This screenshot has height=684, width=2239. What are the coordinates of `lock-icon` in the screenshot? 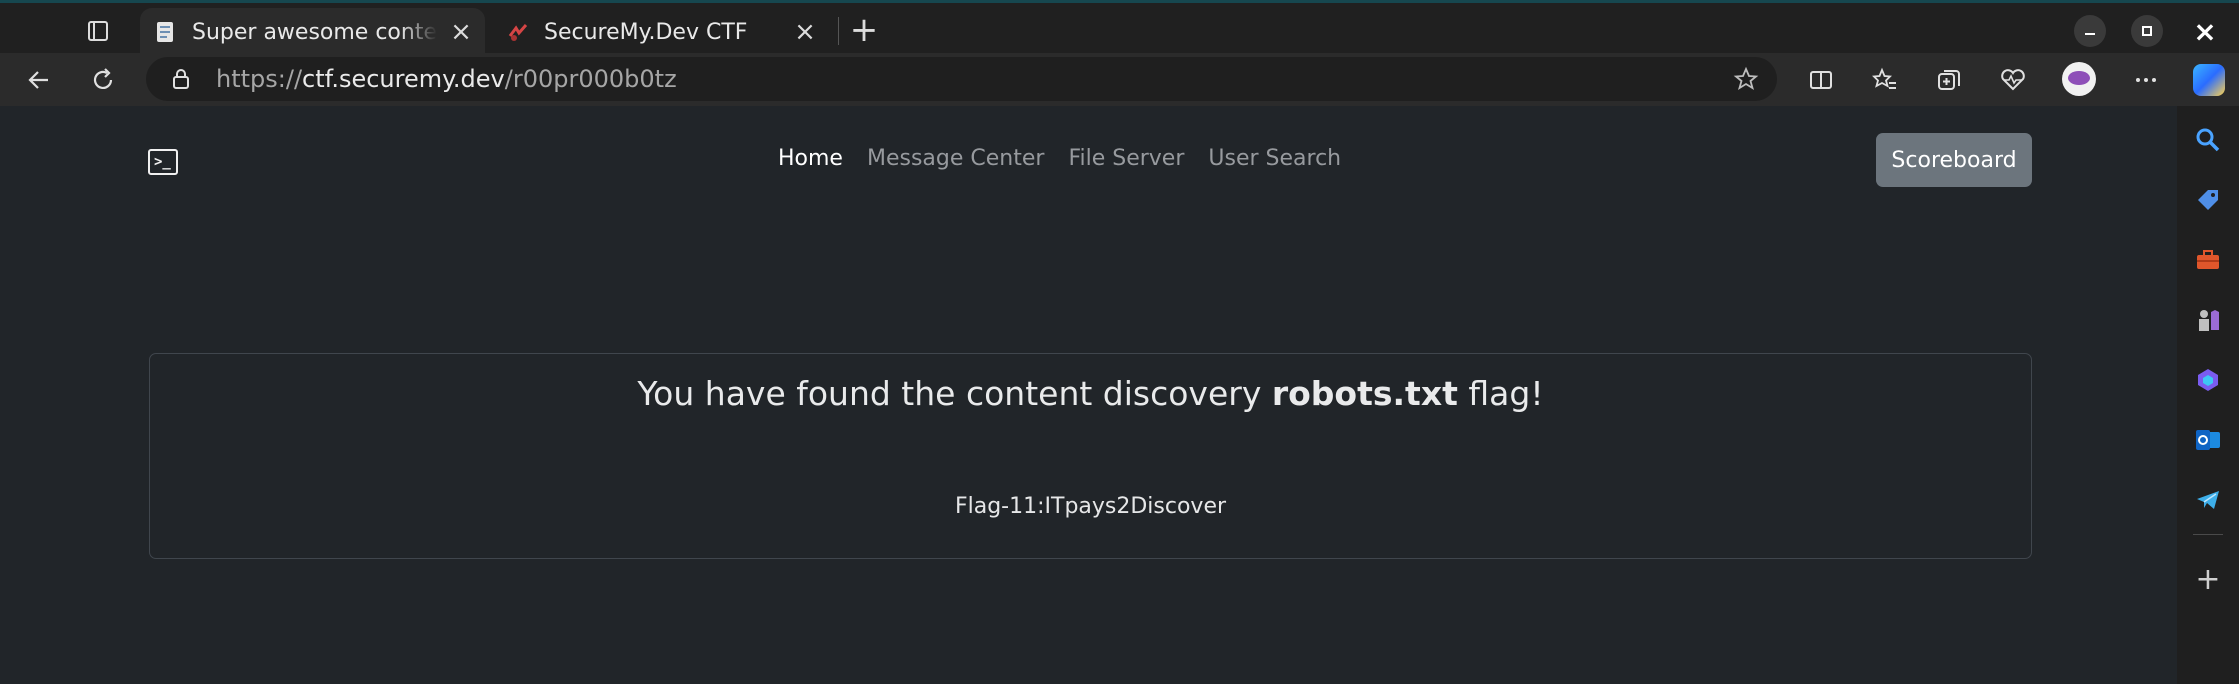 It's located at (181, 79).